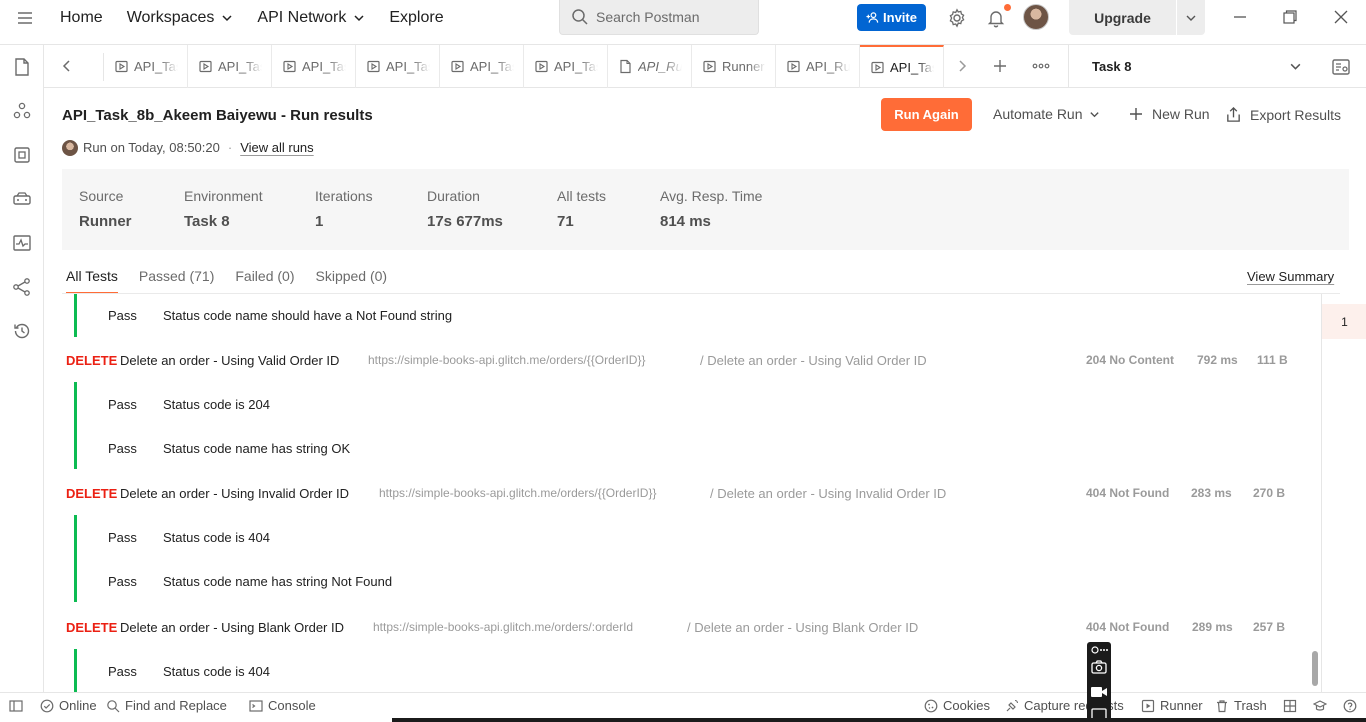 Image resolution: width=1366 pixels, height=722 pixels. What do you see at coordinates (957, 18) in the screenshot?
I see `gear-icon` at bounding box center [957, 18].